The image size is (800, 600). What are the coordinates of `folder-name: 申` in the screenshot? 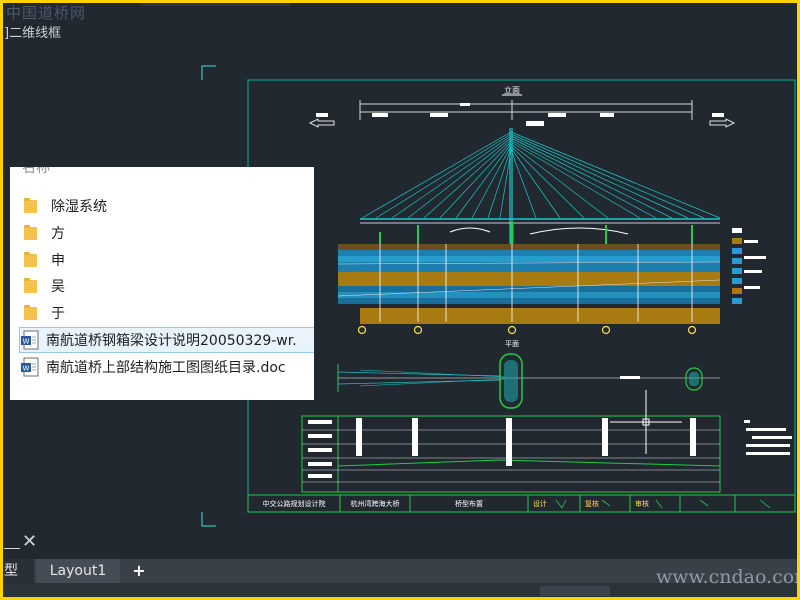 It's located at (58, 261).